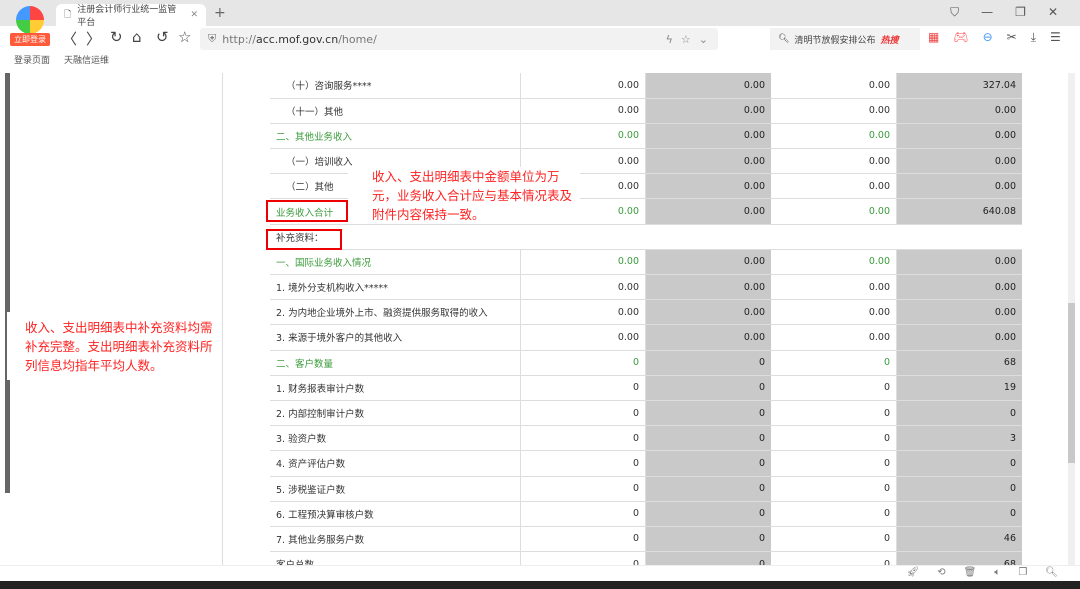 This screenshot has height=589, width=1080. What do you see at coordinates (395, 86) in the screenshot?
I see `row-label: （十）咨询服务****` at bounding box center [395, 86].